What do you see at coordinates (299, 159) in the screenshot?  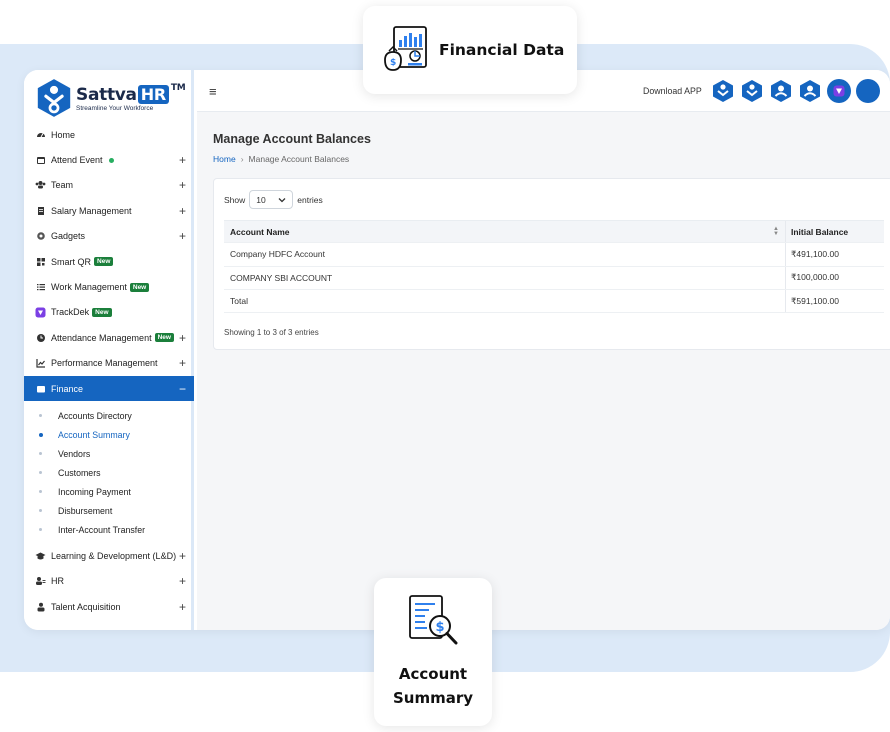 I see `breadcrumb-current: Manage Account Balances` at bounding box center [299, 159].